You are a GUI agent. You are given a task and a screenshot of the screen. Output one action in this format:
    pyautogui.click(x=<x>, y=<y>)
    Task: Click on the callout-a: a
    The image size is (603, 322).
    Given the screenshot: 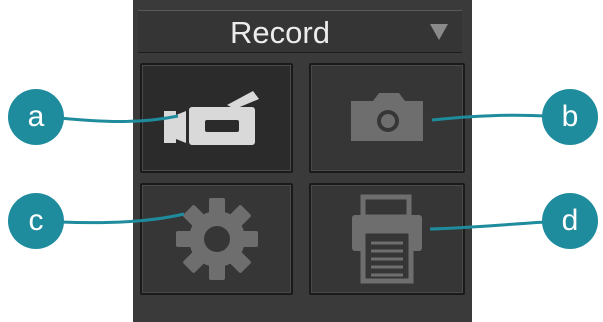 What is the action you would take?
    pyautogui.click(x=36, y=117)
    